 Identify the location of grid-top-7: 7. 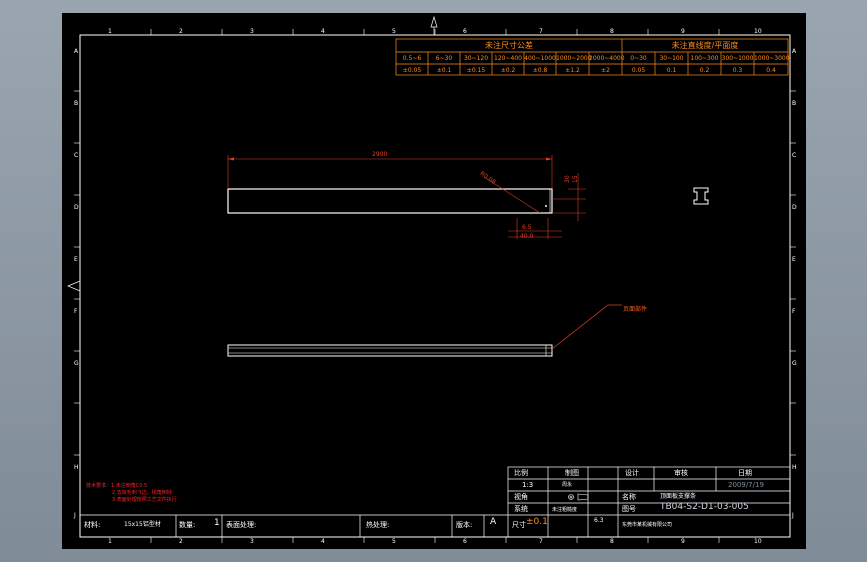
(541, 31).